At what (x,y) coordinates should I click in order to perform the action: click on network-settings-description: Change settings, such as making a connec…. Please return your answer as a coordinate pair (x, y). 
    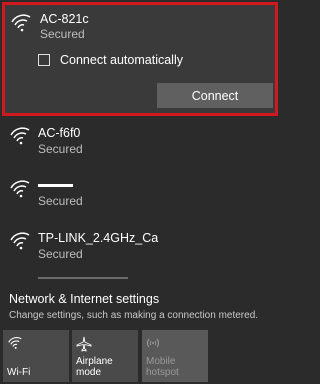
    Looking at the image, I should click on (134, 315).